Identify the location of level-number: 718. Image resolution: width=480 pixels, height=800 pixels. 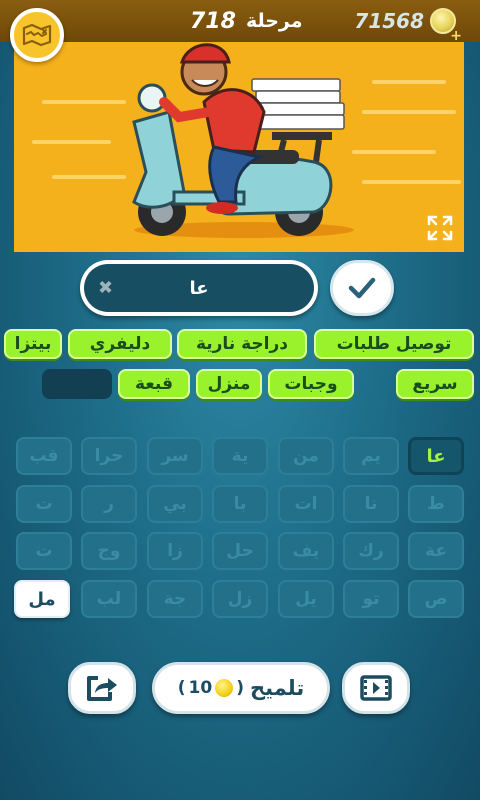
(213, 21).